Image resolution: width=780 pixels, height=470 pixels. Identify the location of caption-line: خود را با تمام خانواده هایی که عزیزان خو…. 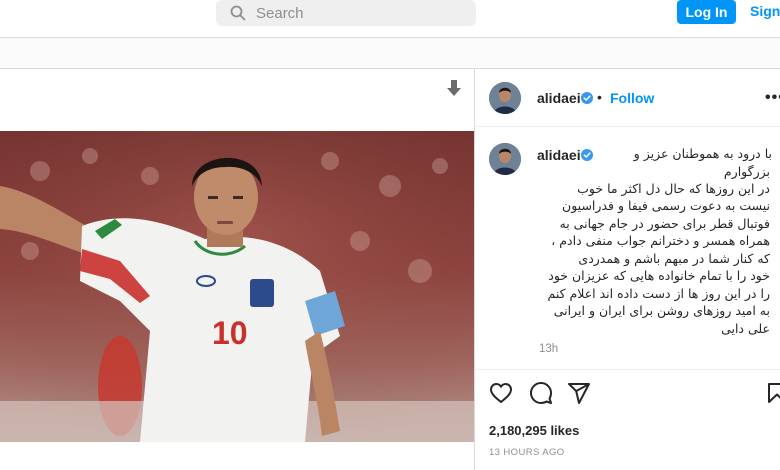
(659, 275).